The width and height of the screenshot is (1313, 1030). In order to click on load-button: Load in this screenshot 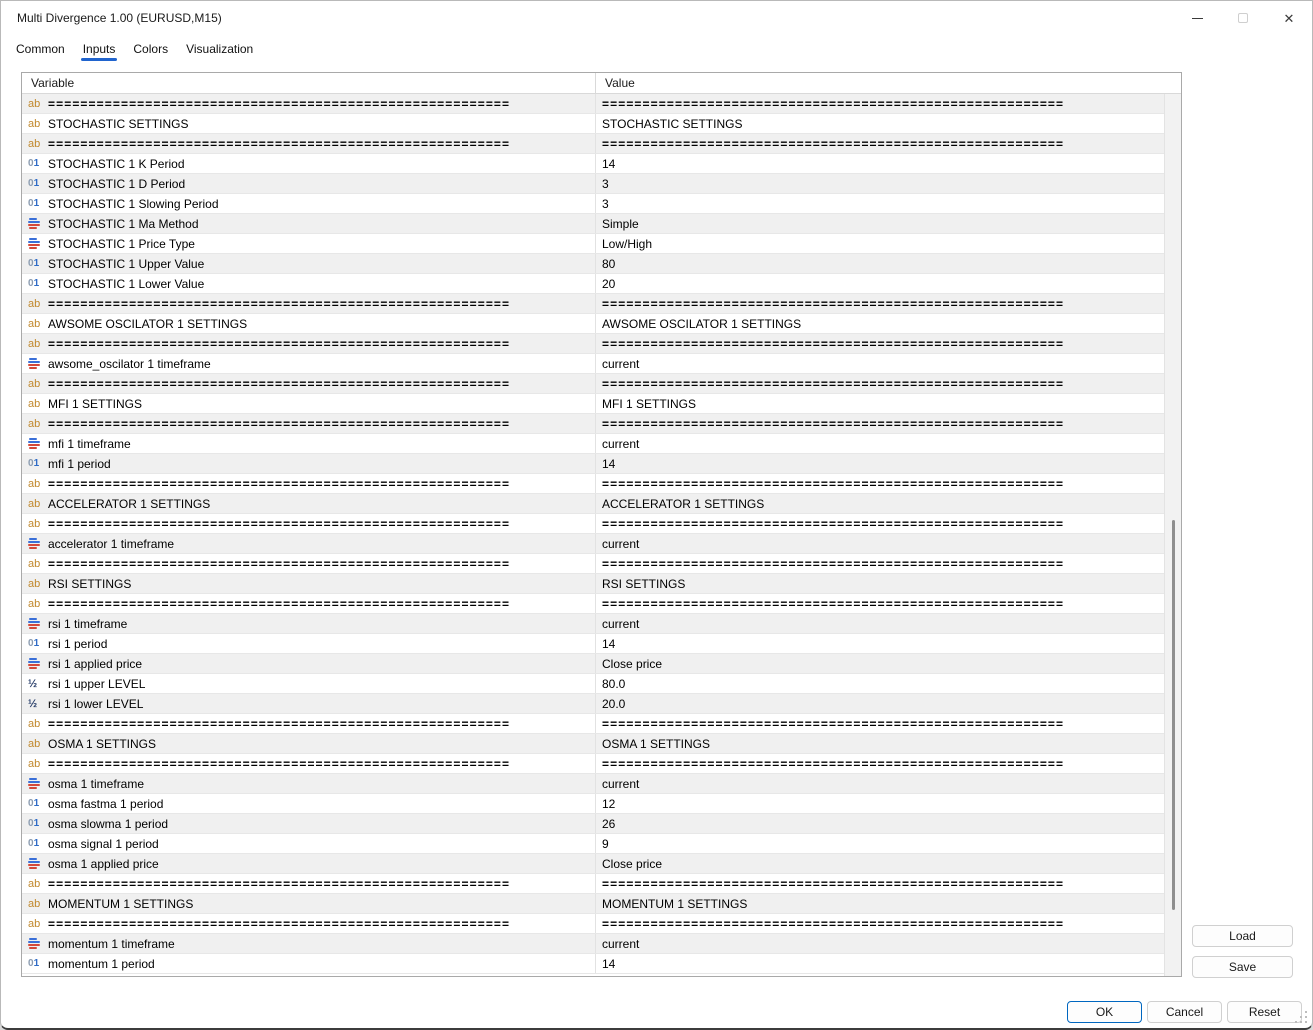, I will do `click(1242, 936)`.